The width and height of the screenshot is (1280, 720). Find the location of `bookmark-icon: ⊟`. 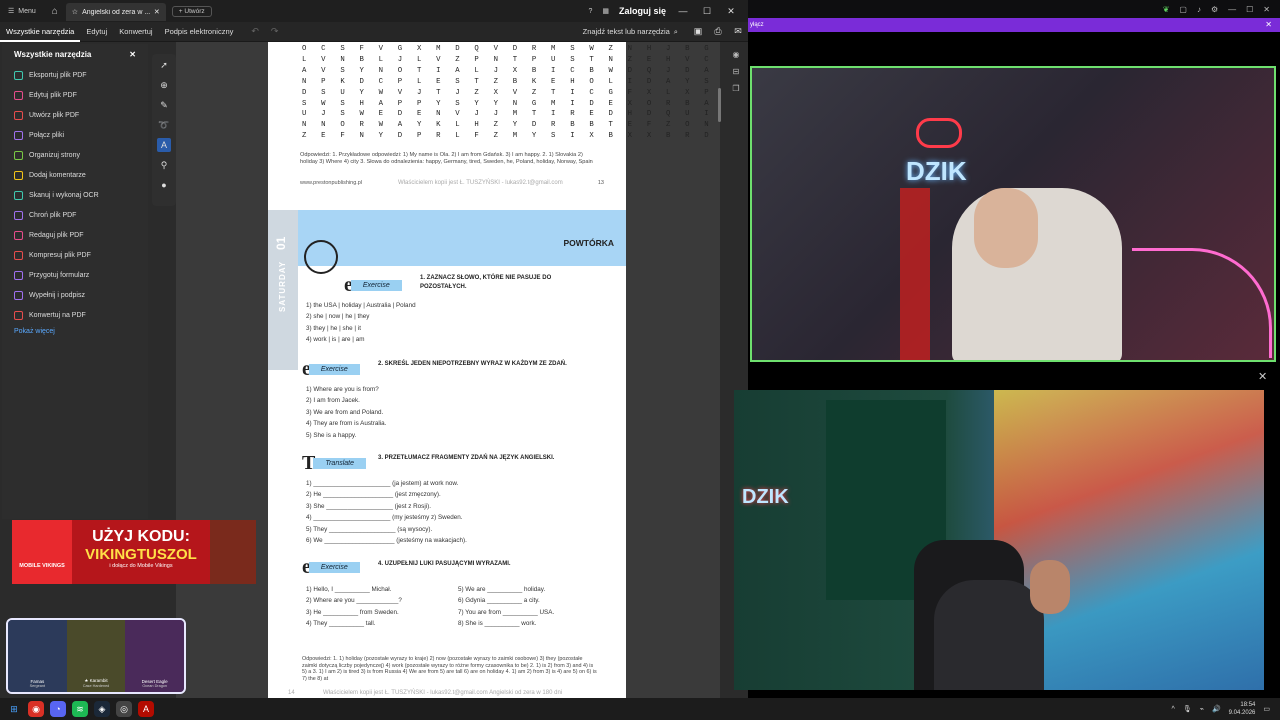

bookmark-icon: ⊟ is located at coordinates (736, 71).